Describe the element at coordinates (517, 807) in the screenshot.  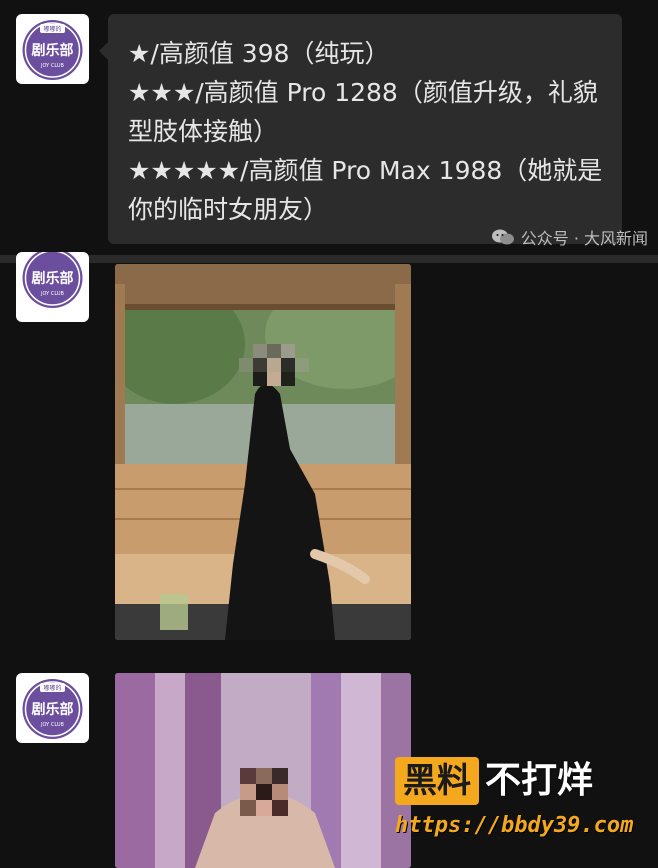
I see `brand-watermark: 黑料 不打烊 https://bbdy39.com` at that location.